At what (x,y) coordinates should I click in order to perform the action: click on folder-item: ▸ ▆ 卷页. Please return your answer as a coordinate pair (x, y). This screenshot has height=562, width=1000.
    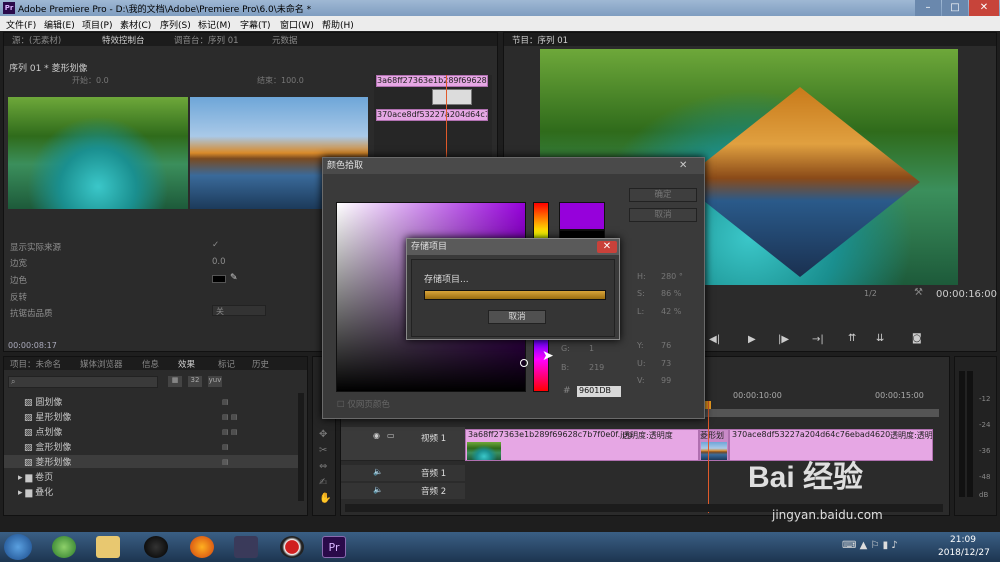
    Looking at the image, I should click on (35, 476).